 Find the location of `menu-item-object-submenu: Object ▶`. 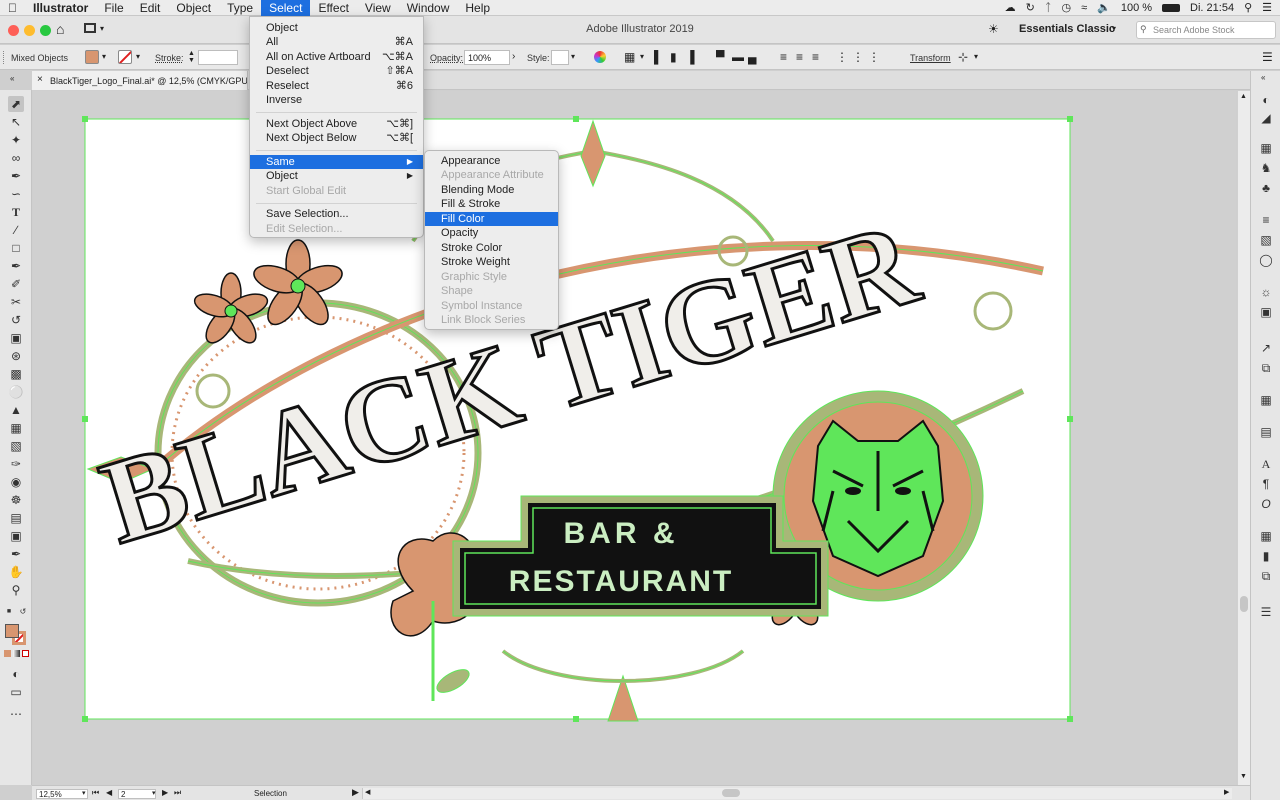

menu-item-object-submenu: Object ▶ is located at coordinates (336, 176).